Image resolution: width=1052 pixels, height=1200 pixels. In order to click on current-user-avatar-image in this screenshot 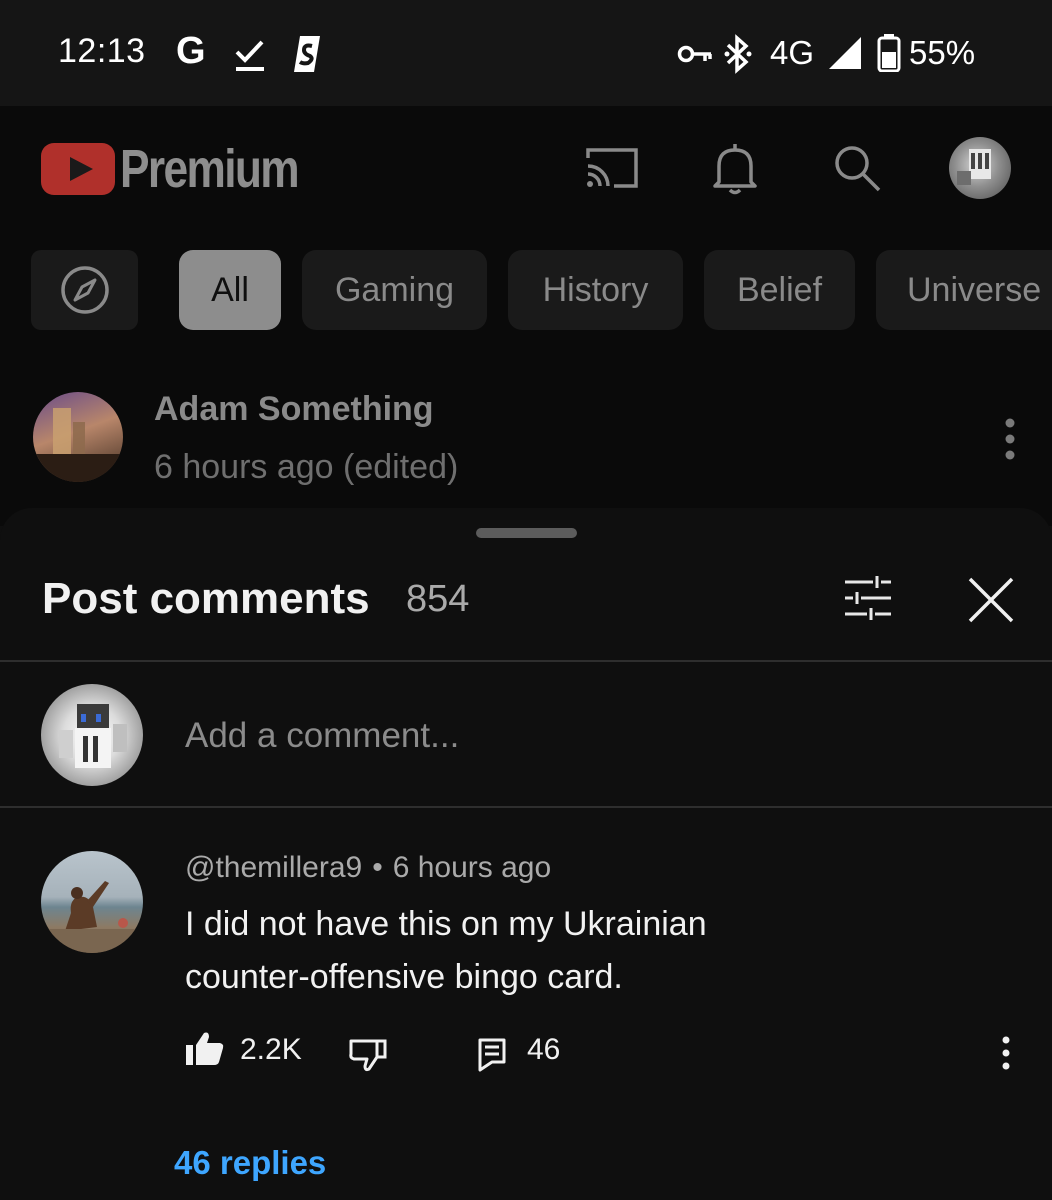, I will do `click(93, 736)`.